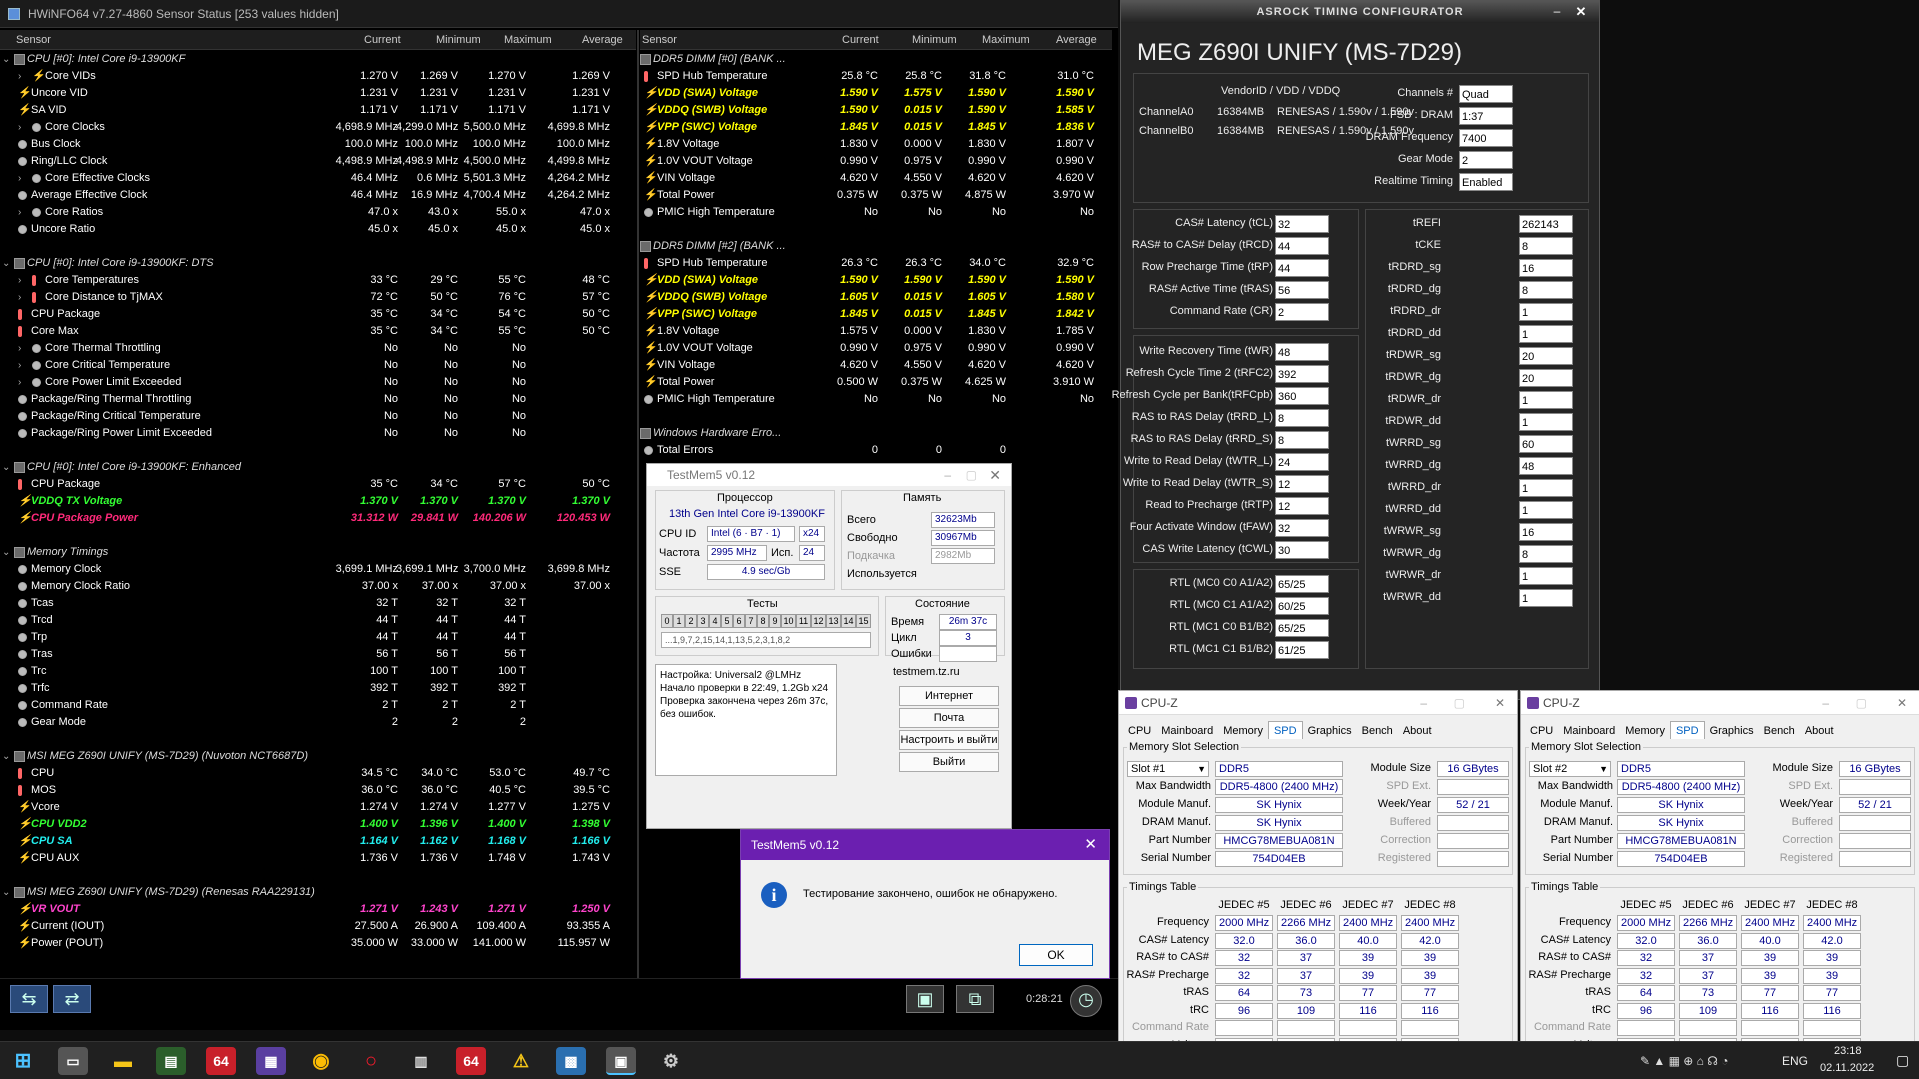  I want to click on sensor-row: ⚡ CPU AUX 1.736 V 1.736 V 1.748 V 1.743 V, so click(318, 858).